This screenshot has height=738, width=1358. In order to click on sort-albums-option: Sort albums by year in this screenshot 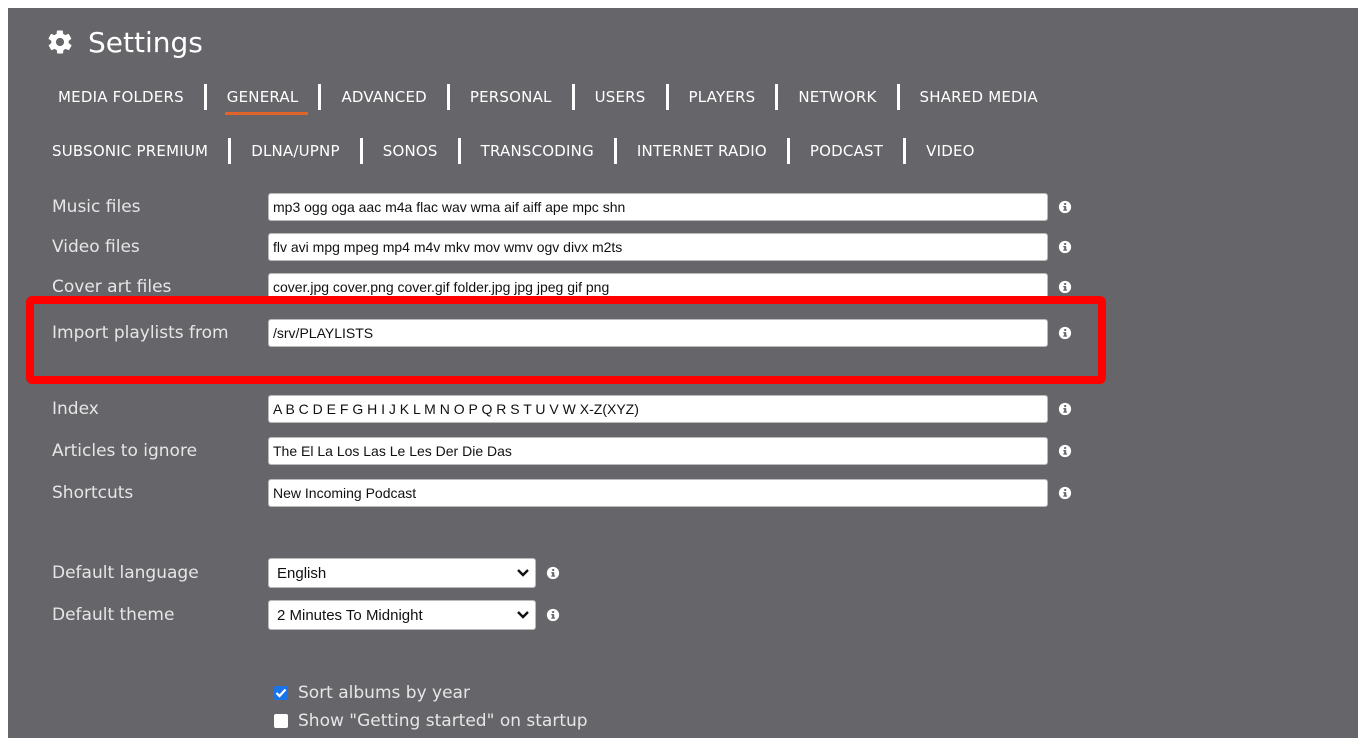, I will do `click(372, 693)`.